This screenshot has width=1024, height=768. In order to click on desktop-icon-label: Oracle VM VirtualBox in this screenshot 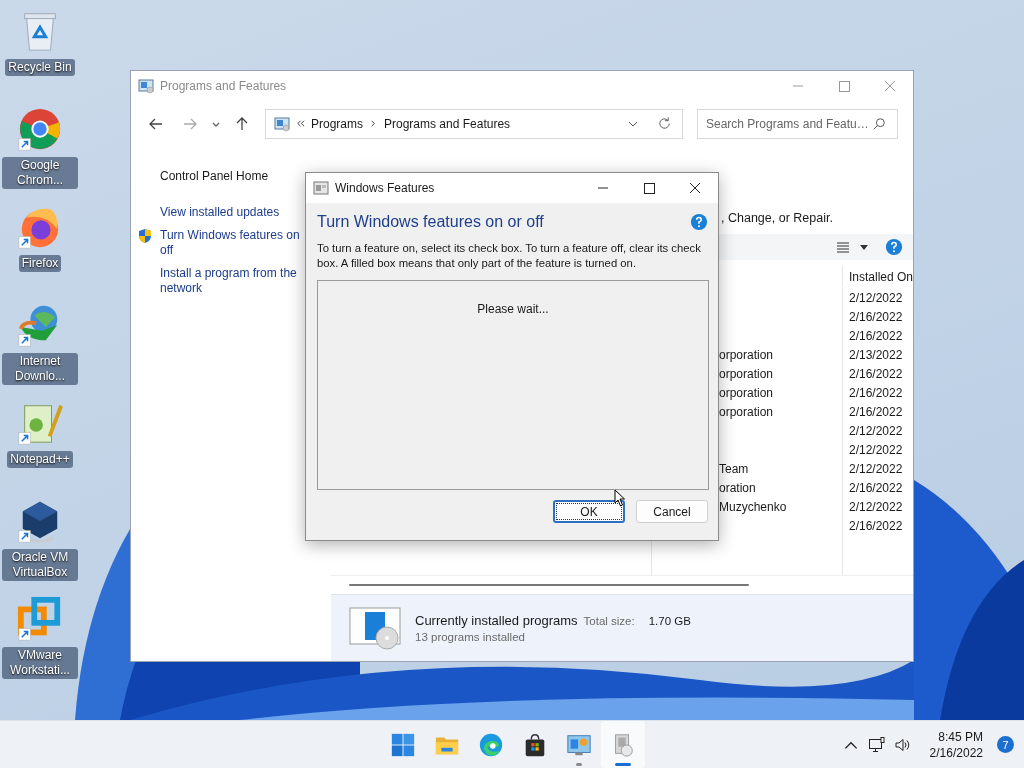, I will do `click(40, 565)`.